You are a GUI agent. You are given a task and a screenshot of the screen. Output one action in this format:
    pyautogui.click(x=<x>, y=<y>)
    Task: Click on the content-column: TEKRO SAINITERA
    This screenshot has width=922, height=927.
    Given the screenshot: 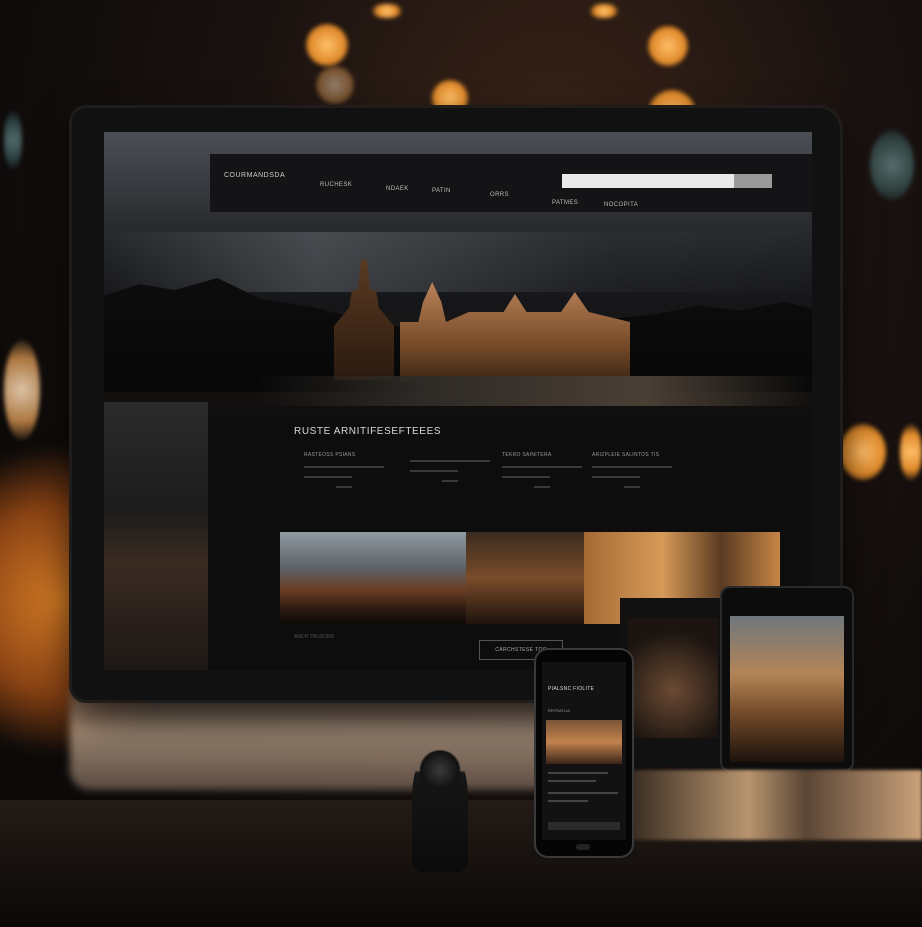 What is the action you would take?
    pyautogui.click(x=542, y=470)
    